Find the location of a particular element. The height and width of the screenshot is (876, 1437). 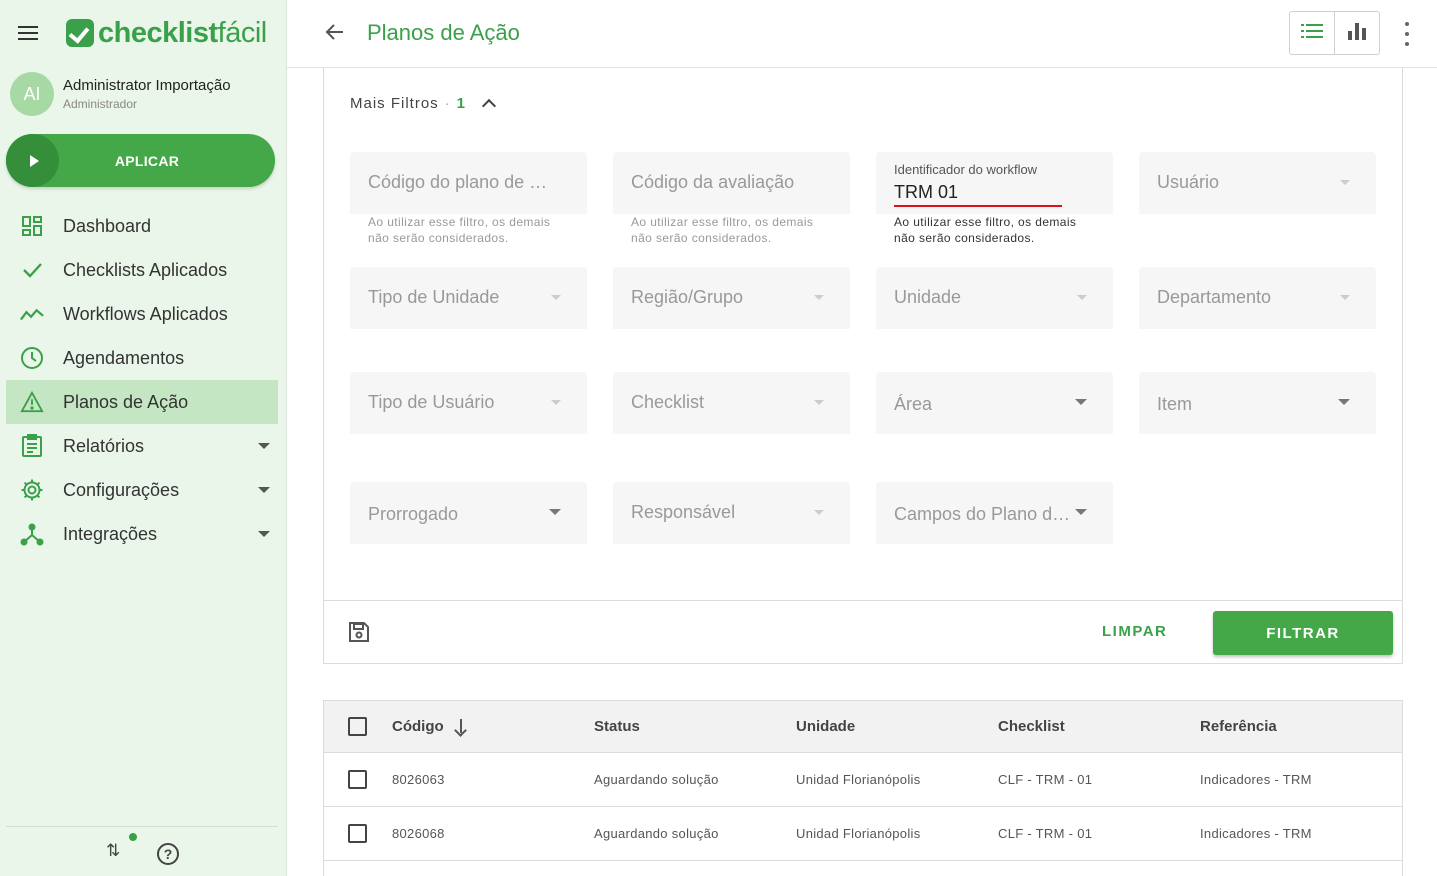

hamburger-menu-icon is located at coordinates (32, 34).